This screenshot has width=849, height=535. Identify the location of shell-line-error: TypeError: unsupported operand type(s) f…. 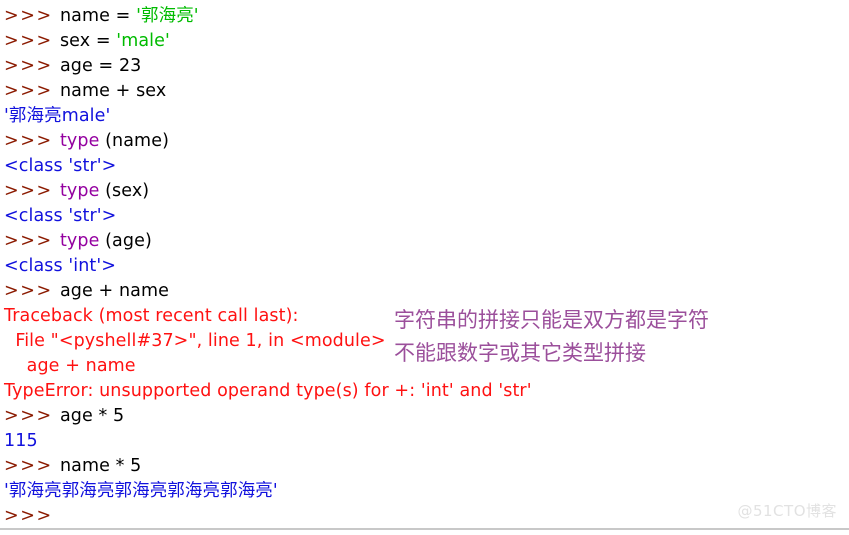
(424, 391).